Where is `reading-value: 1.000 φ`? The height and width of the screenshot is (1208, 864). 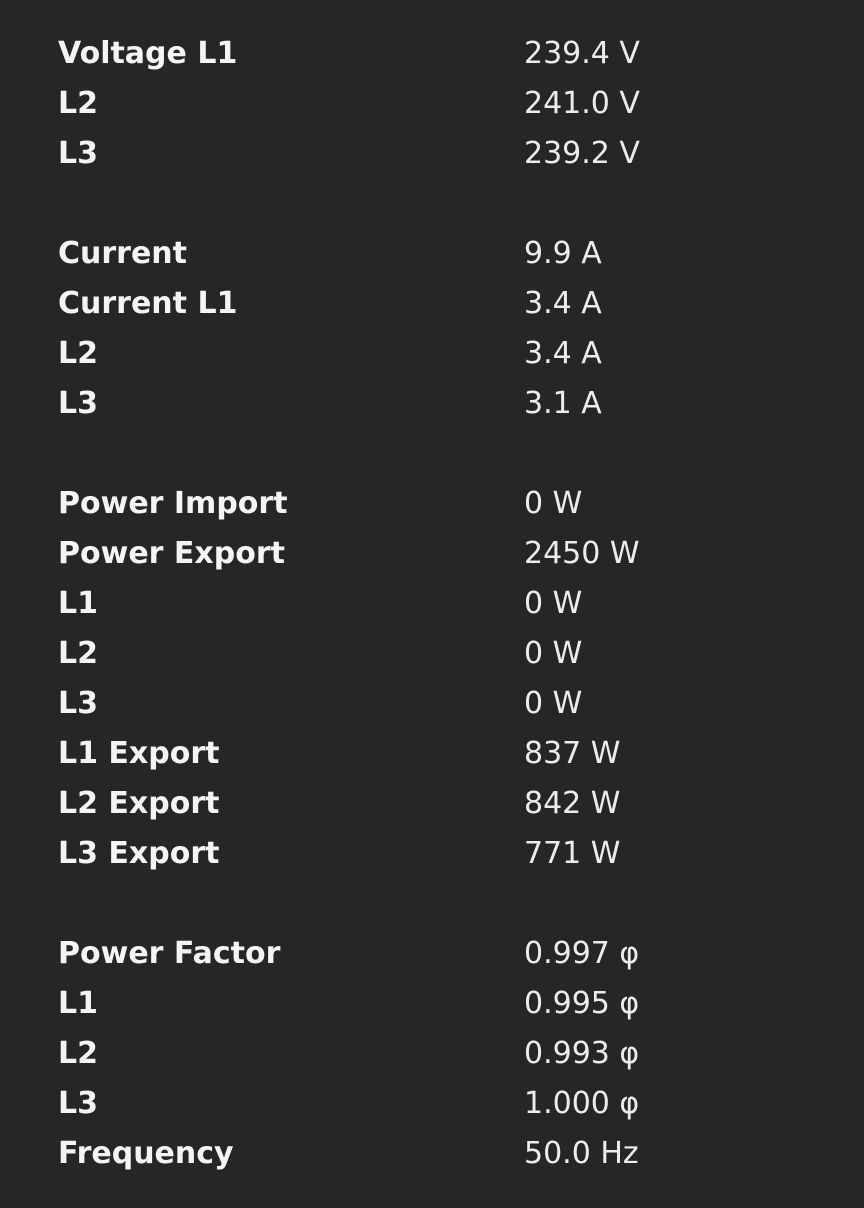 reading-value: 1.000 φ is located at coordinates (582, 1103).